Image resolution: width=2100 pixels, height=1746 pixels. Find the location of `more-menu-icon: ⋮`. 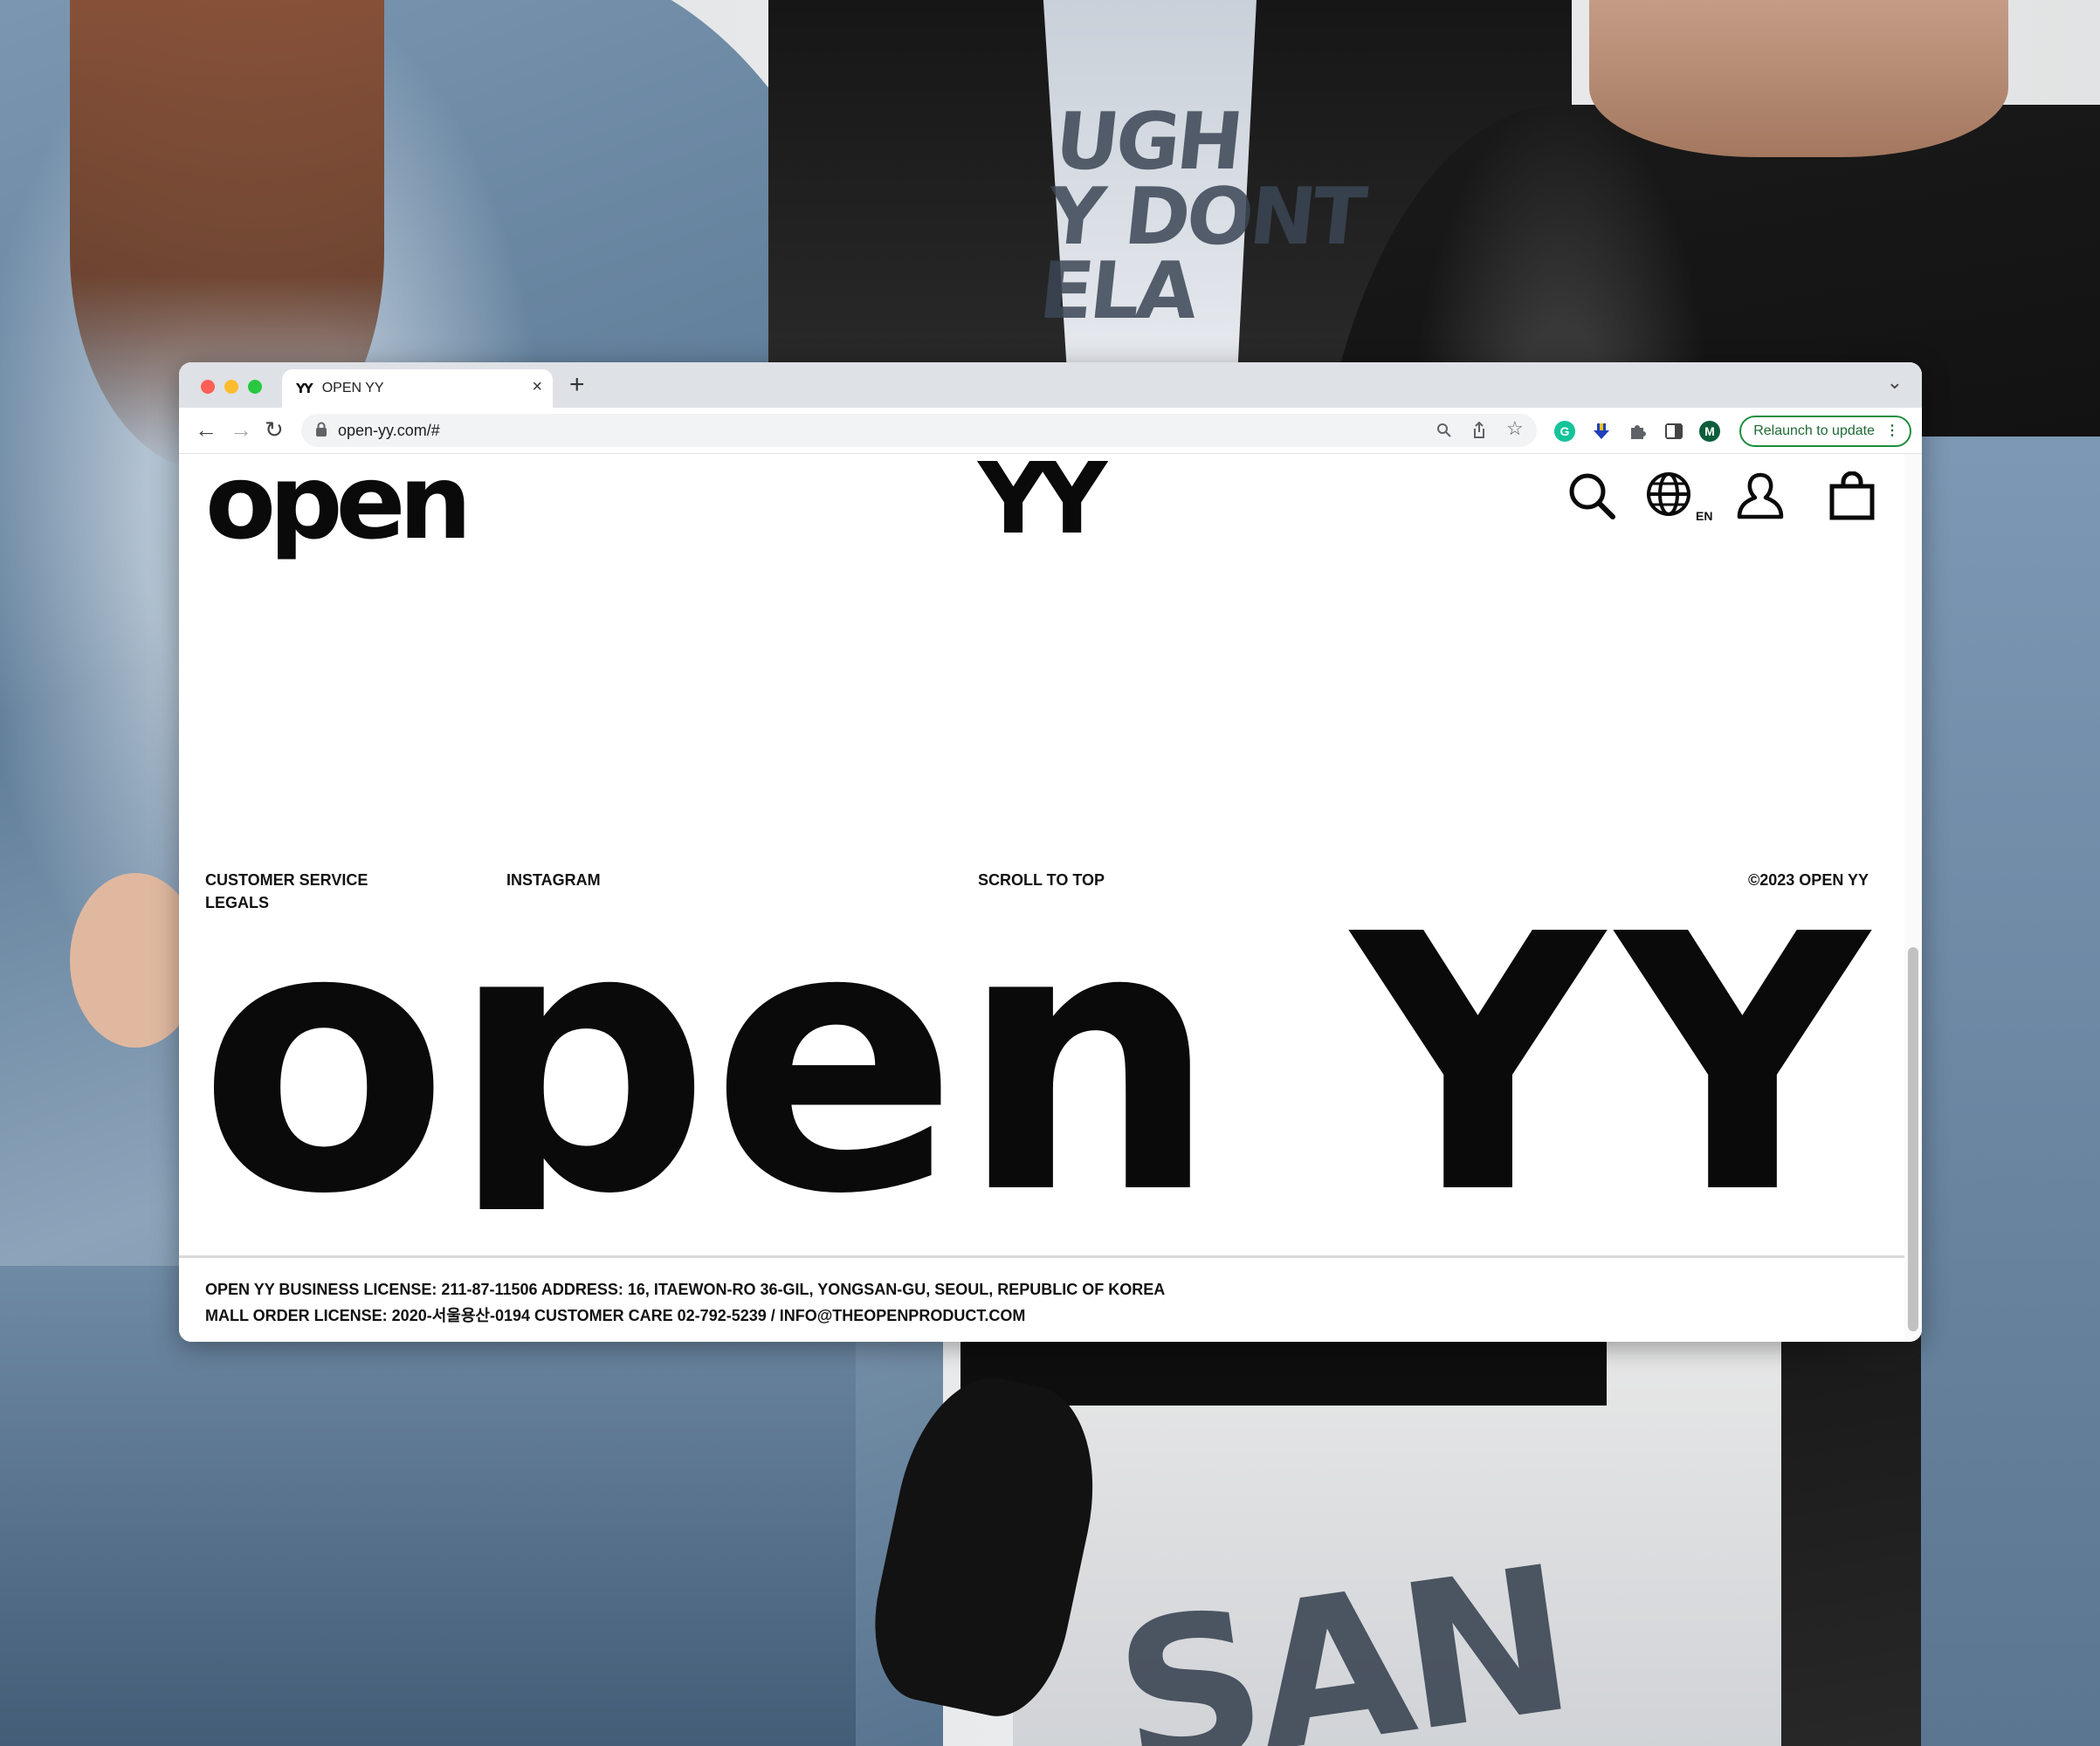

more-menu-icon: ⋮ is located at coordinates (1892, 431).